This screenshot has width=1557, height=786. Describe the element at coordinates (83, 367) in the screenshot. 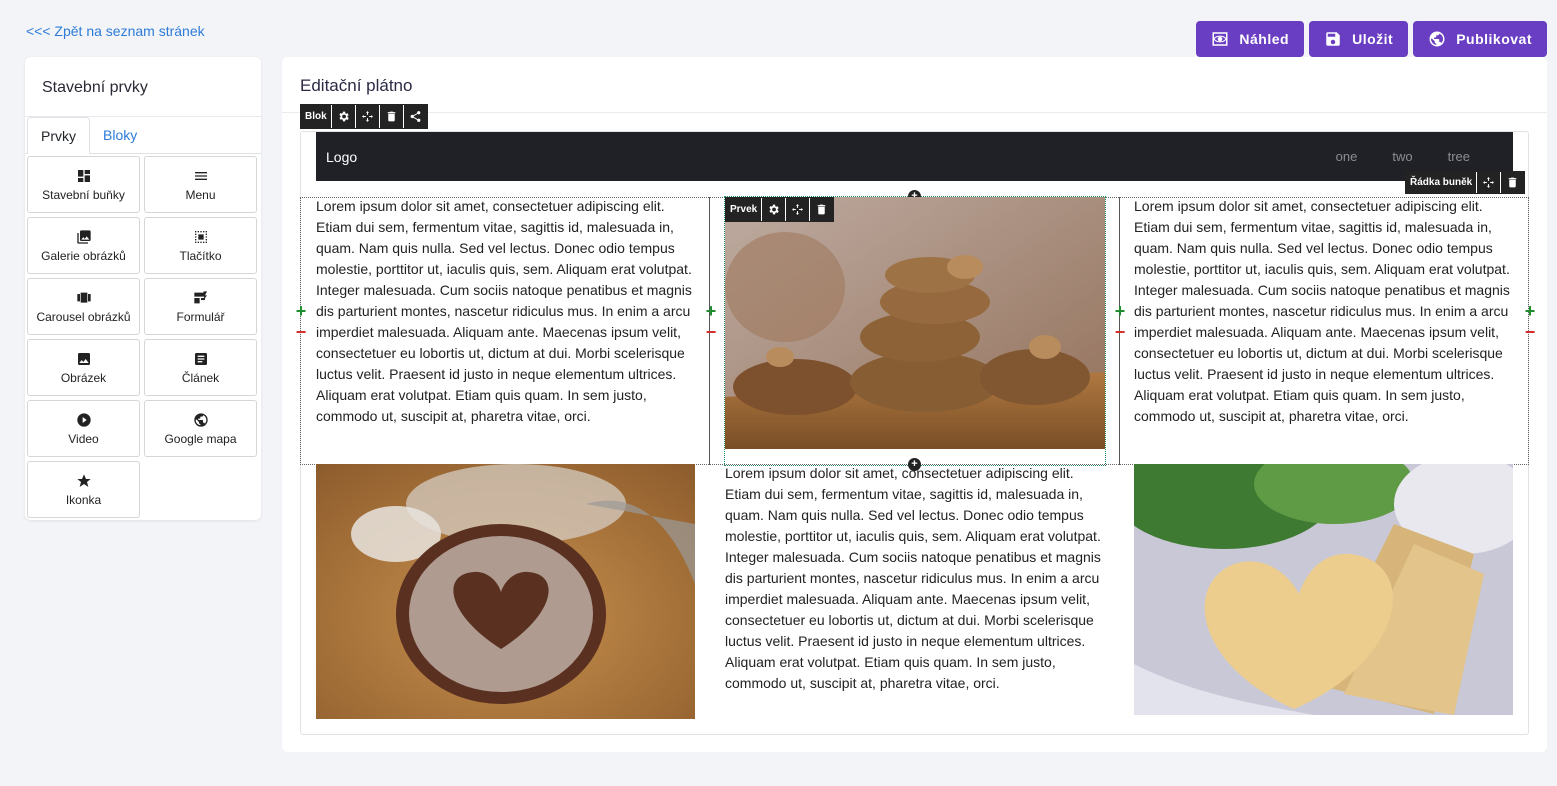

I see `element-tile-image: Obrázek` at that location.